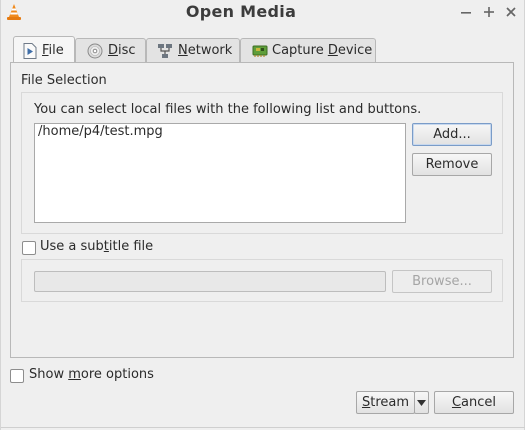 The width and height of the screenshot is (525, 430). Describe the element at coordinates (205, 50) in the screenshot. I see `tab-network-label: Network` at that location.